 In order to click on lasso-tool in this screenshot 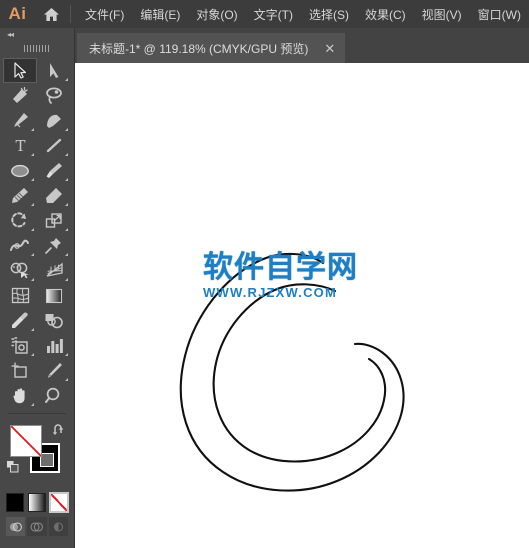, I will do `click(54, 95)`.